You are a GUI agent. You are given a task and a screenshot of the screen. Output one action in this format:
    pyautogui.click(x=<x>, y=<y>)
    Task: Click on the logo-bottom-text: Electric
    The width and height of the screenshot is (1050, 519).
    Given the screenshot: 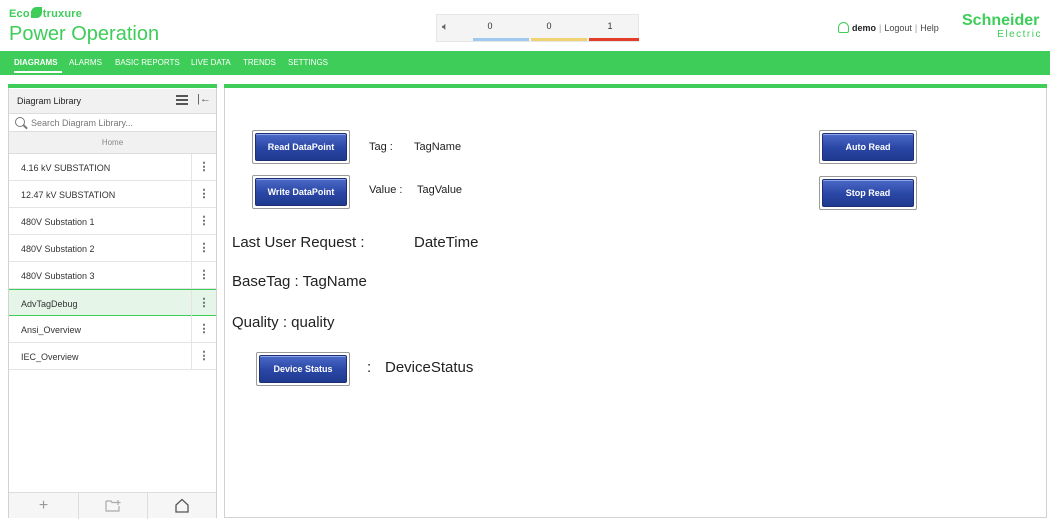 What is the action you would take?
    pyautogui.click(x=1019, y=34)
    